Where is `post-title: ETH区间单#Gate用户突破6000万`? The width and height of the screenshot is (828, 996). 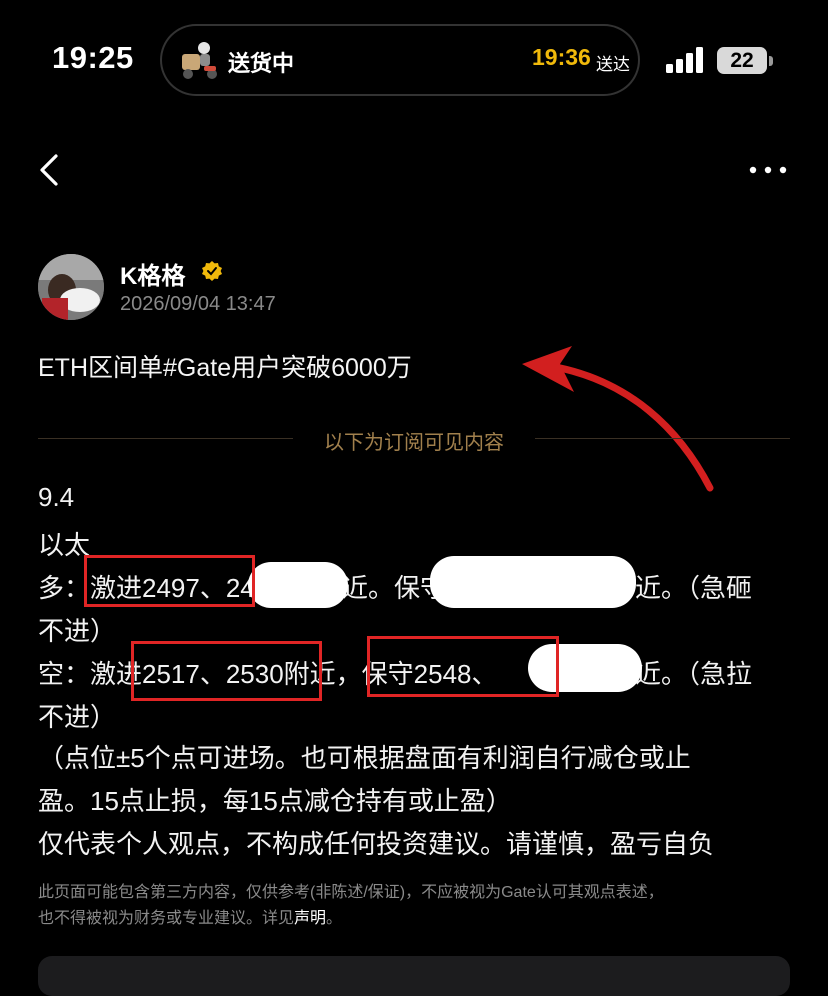 post-title: ETH区间单#Gate用户突破6000万 is located at coordinates (225, 368).